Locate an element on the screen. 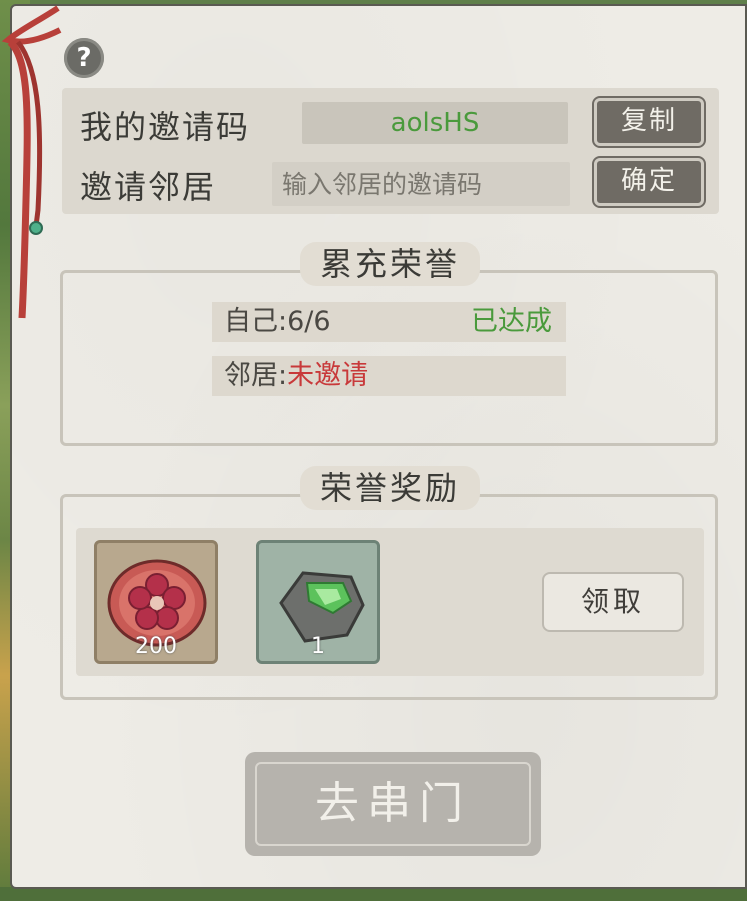 The image size is (747, 901). reward-item-jade-stone: 1 is located at coordinates (318, 602).